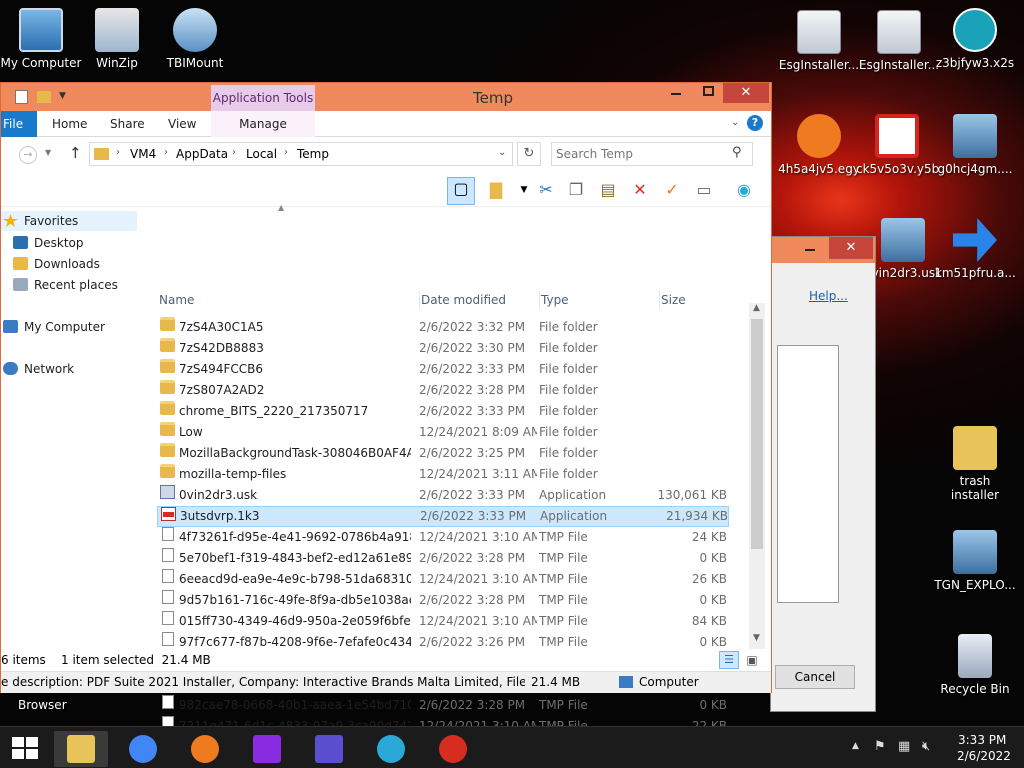 Image resolution: width=1024 pixels, height=768 pixels. Describe the element at coordinates (855, 746) in the screenshot. I see `show-hidden-icons: ▲` at that location.